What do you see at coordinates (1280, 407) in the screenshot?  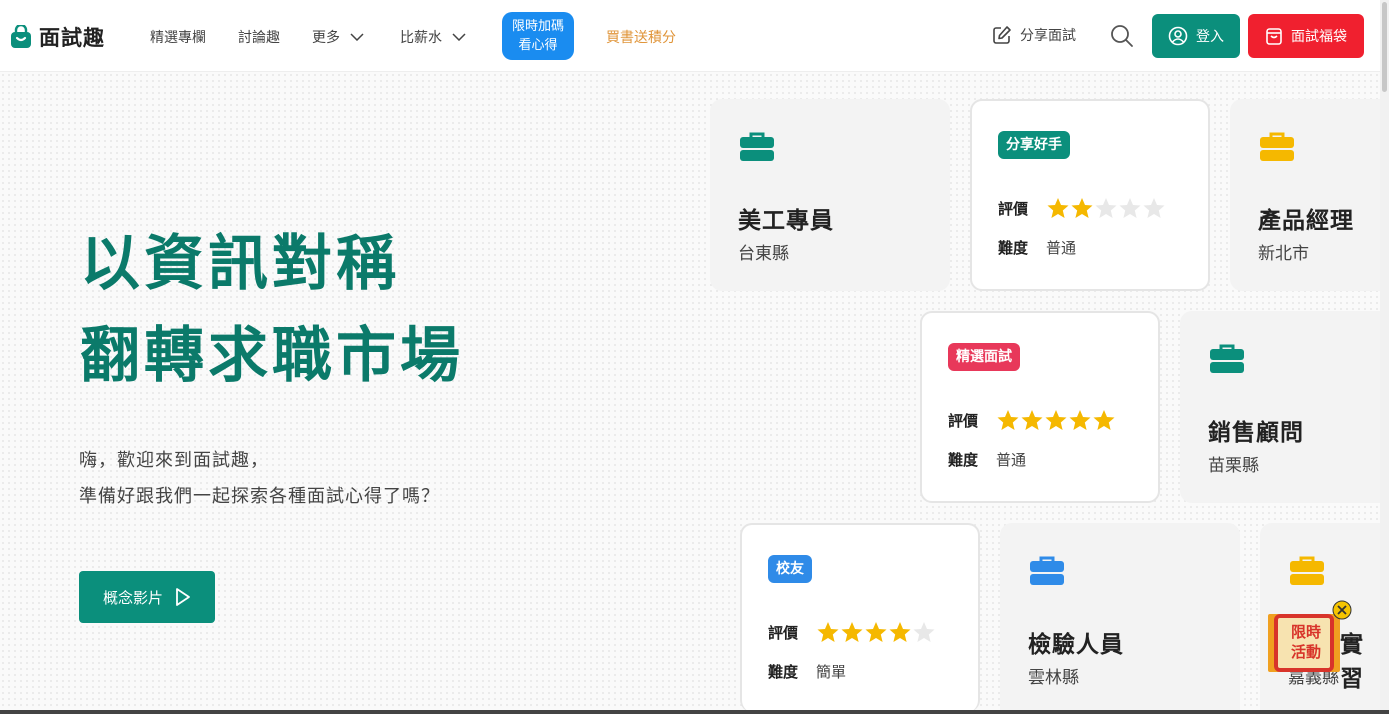 I see `job-card: 銷售顧問 苗栗縣` at bounding box center [1280, 407].